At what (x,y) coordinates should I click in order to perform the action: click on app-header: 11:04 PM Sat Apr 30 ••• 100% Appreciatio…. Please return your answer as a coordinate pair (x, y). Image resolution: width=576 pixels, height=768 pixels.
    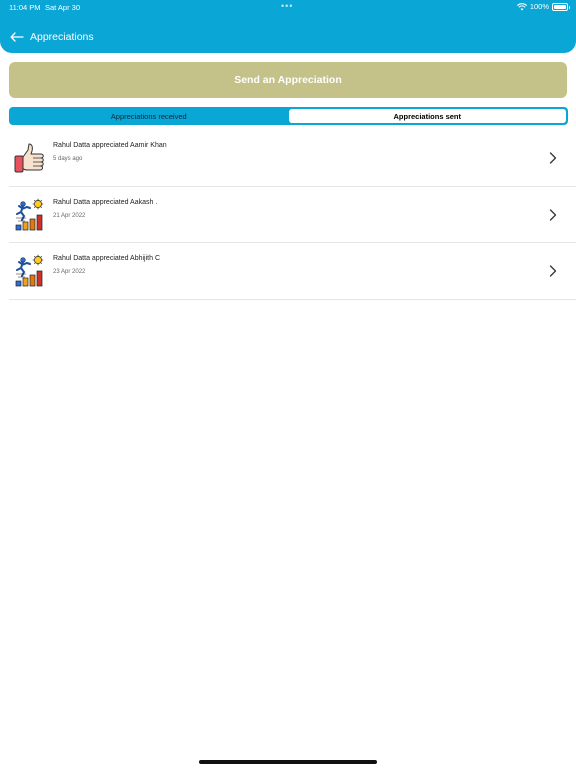
    Looking at the image, I should click on (288, 26).